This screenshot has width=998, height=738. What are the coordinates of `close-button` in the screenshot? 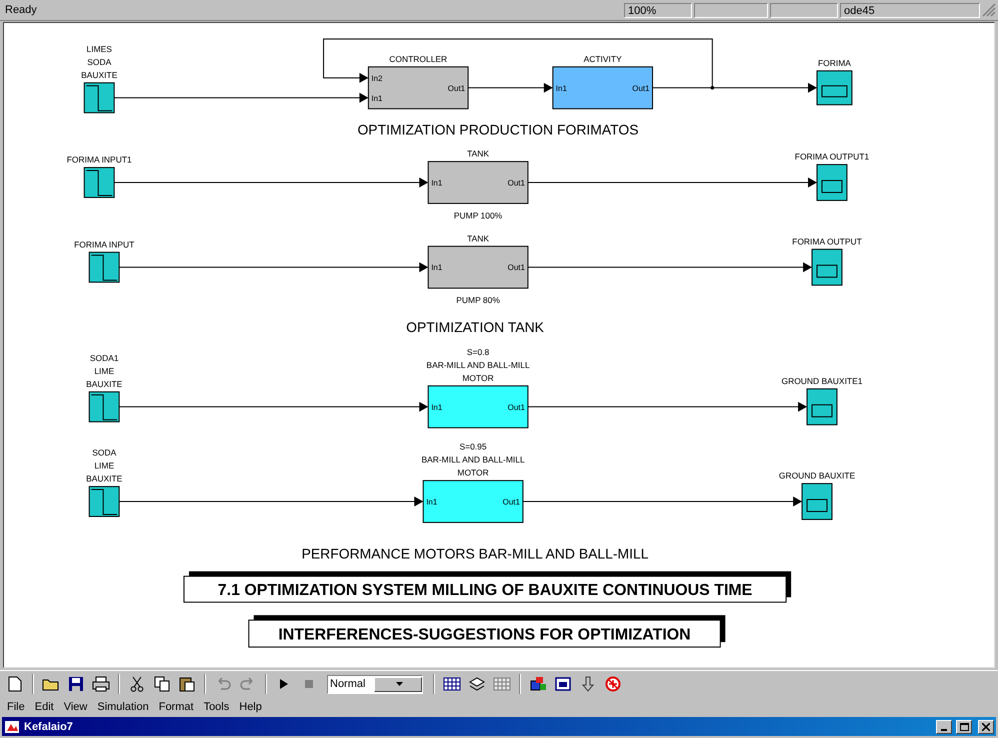 It's located at (986, 727).